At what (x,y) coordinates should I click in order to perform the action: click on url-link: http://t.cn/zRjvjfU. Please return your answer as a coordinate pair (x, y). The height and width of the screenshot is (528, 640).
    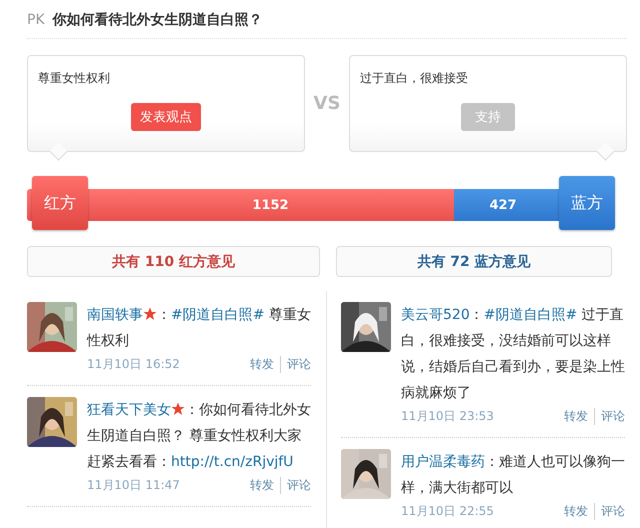
    Looking at the image, I should click on (232, 462).